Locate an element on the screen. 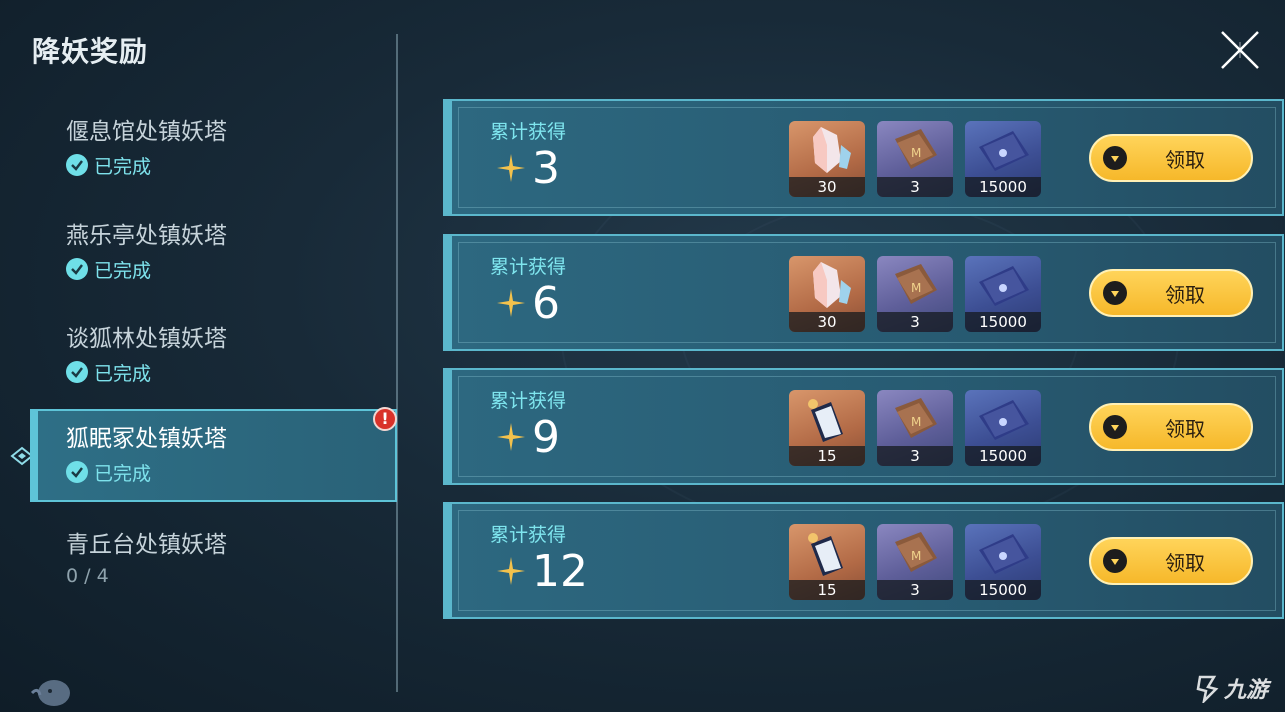 The image size is (1285, 712). reward-card: 累计获得 3 30 M 3 15000 领取 is located at coordinates (863, 157).